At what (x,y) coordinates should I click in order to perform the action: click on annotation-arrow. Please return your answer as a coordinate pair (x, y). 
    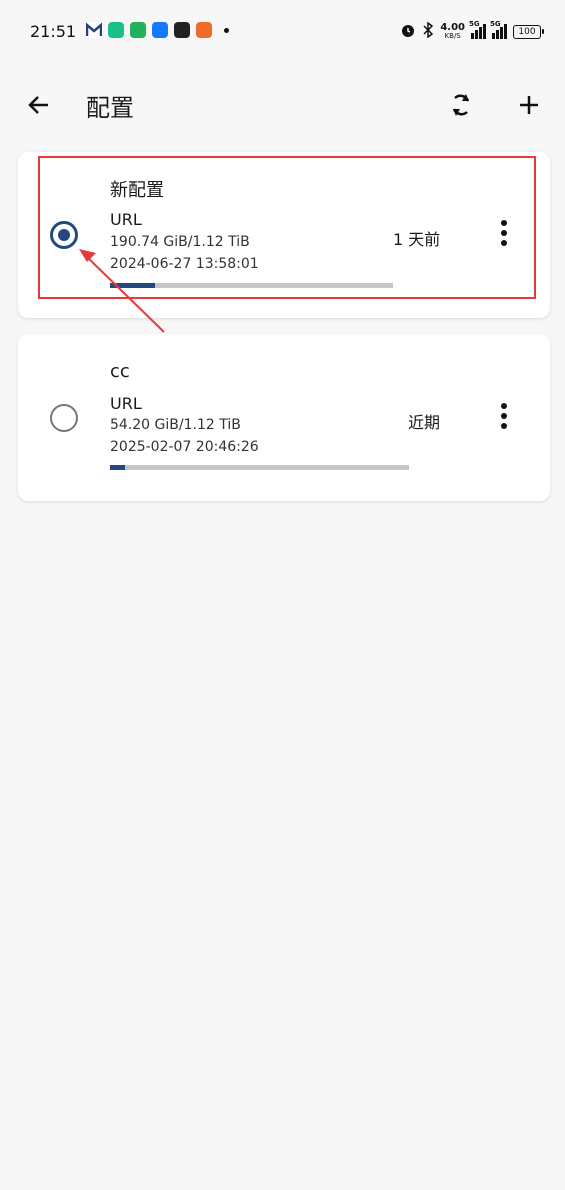
    Looking at the image, I should click on (122, 291).